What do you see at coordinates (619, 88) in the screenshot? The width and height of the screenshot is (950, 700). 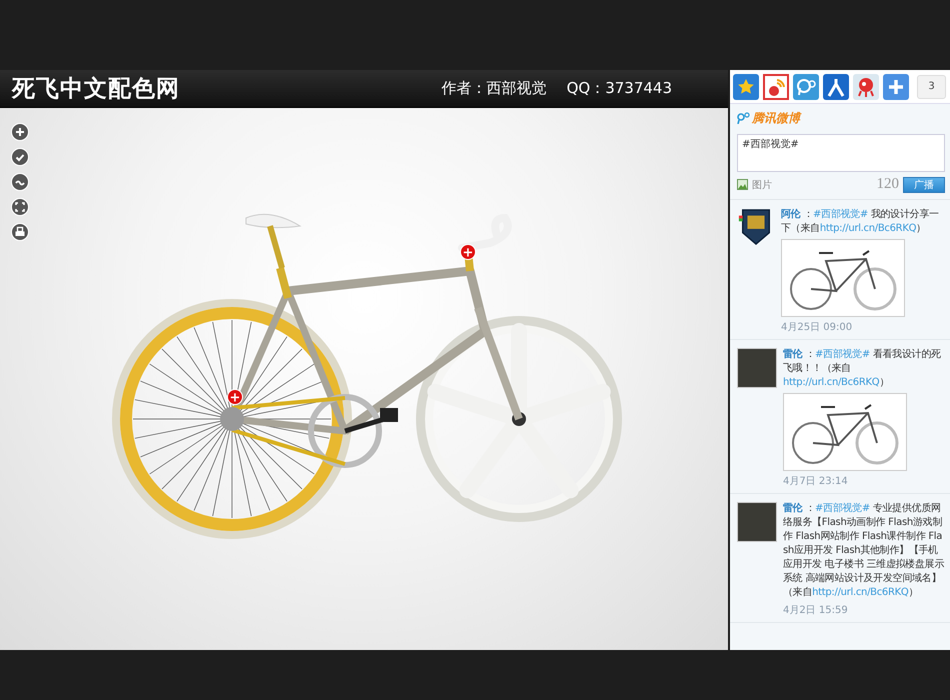 I see `qq-text: QQ：3737443` at bounding box center [619, 88].